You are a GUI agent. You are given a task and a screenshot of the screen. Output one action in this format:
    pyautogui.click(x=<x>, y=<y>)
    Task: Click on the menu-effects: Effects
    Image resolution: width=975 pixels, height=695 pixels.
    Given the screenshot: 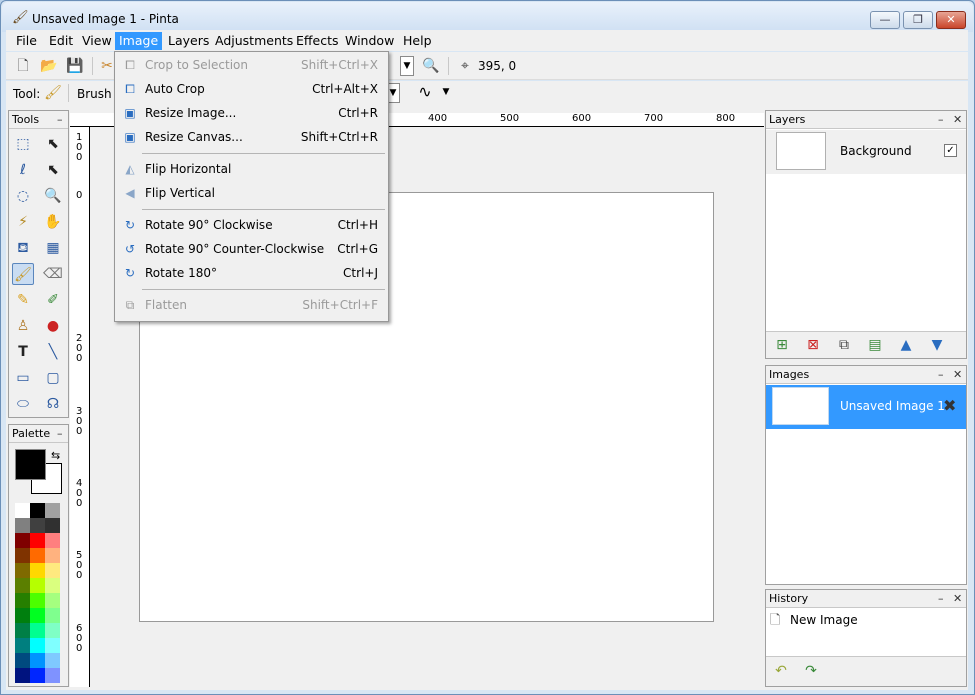 What is the action you would take?
    pyautogui.click(x=317, y=41)
    